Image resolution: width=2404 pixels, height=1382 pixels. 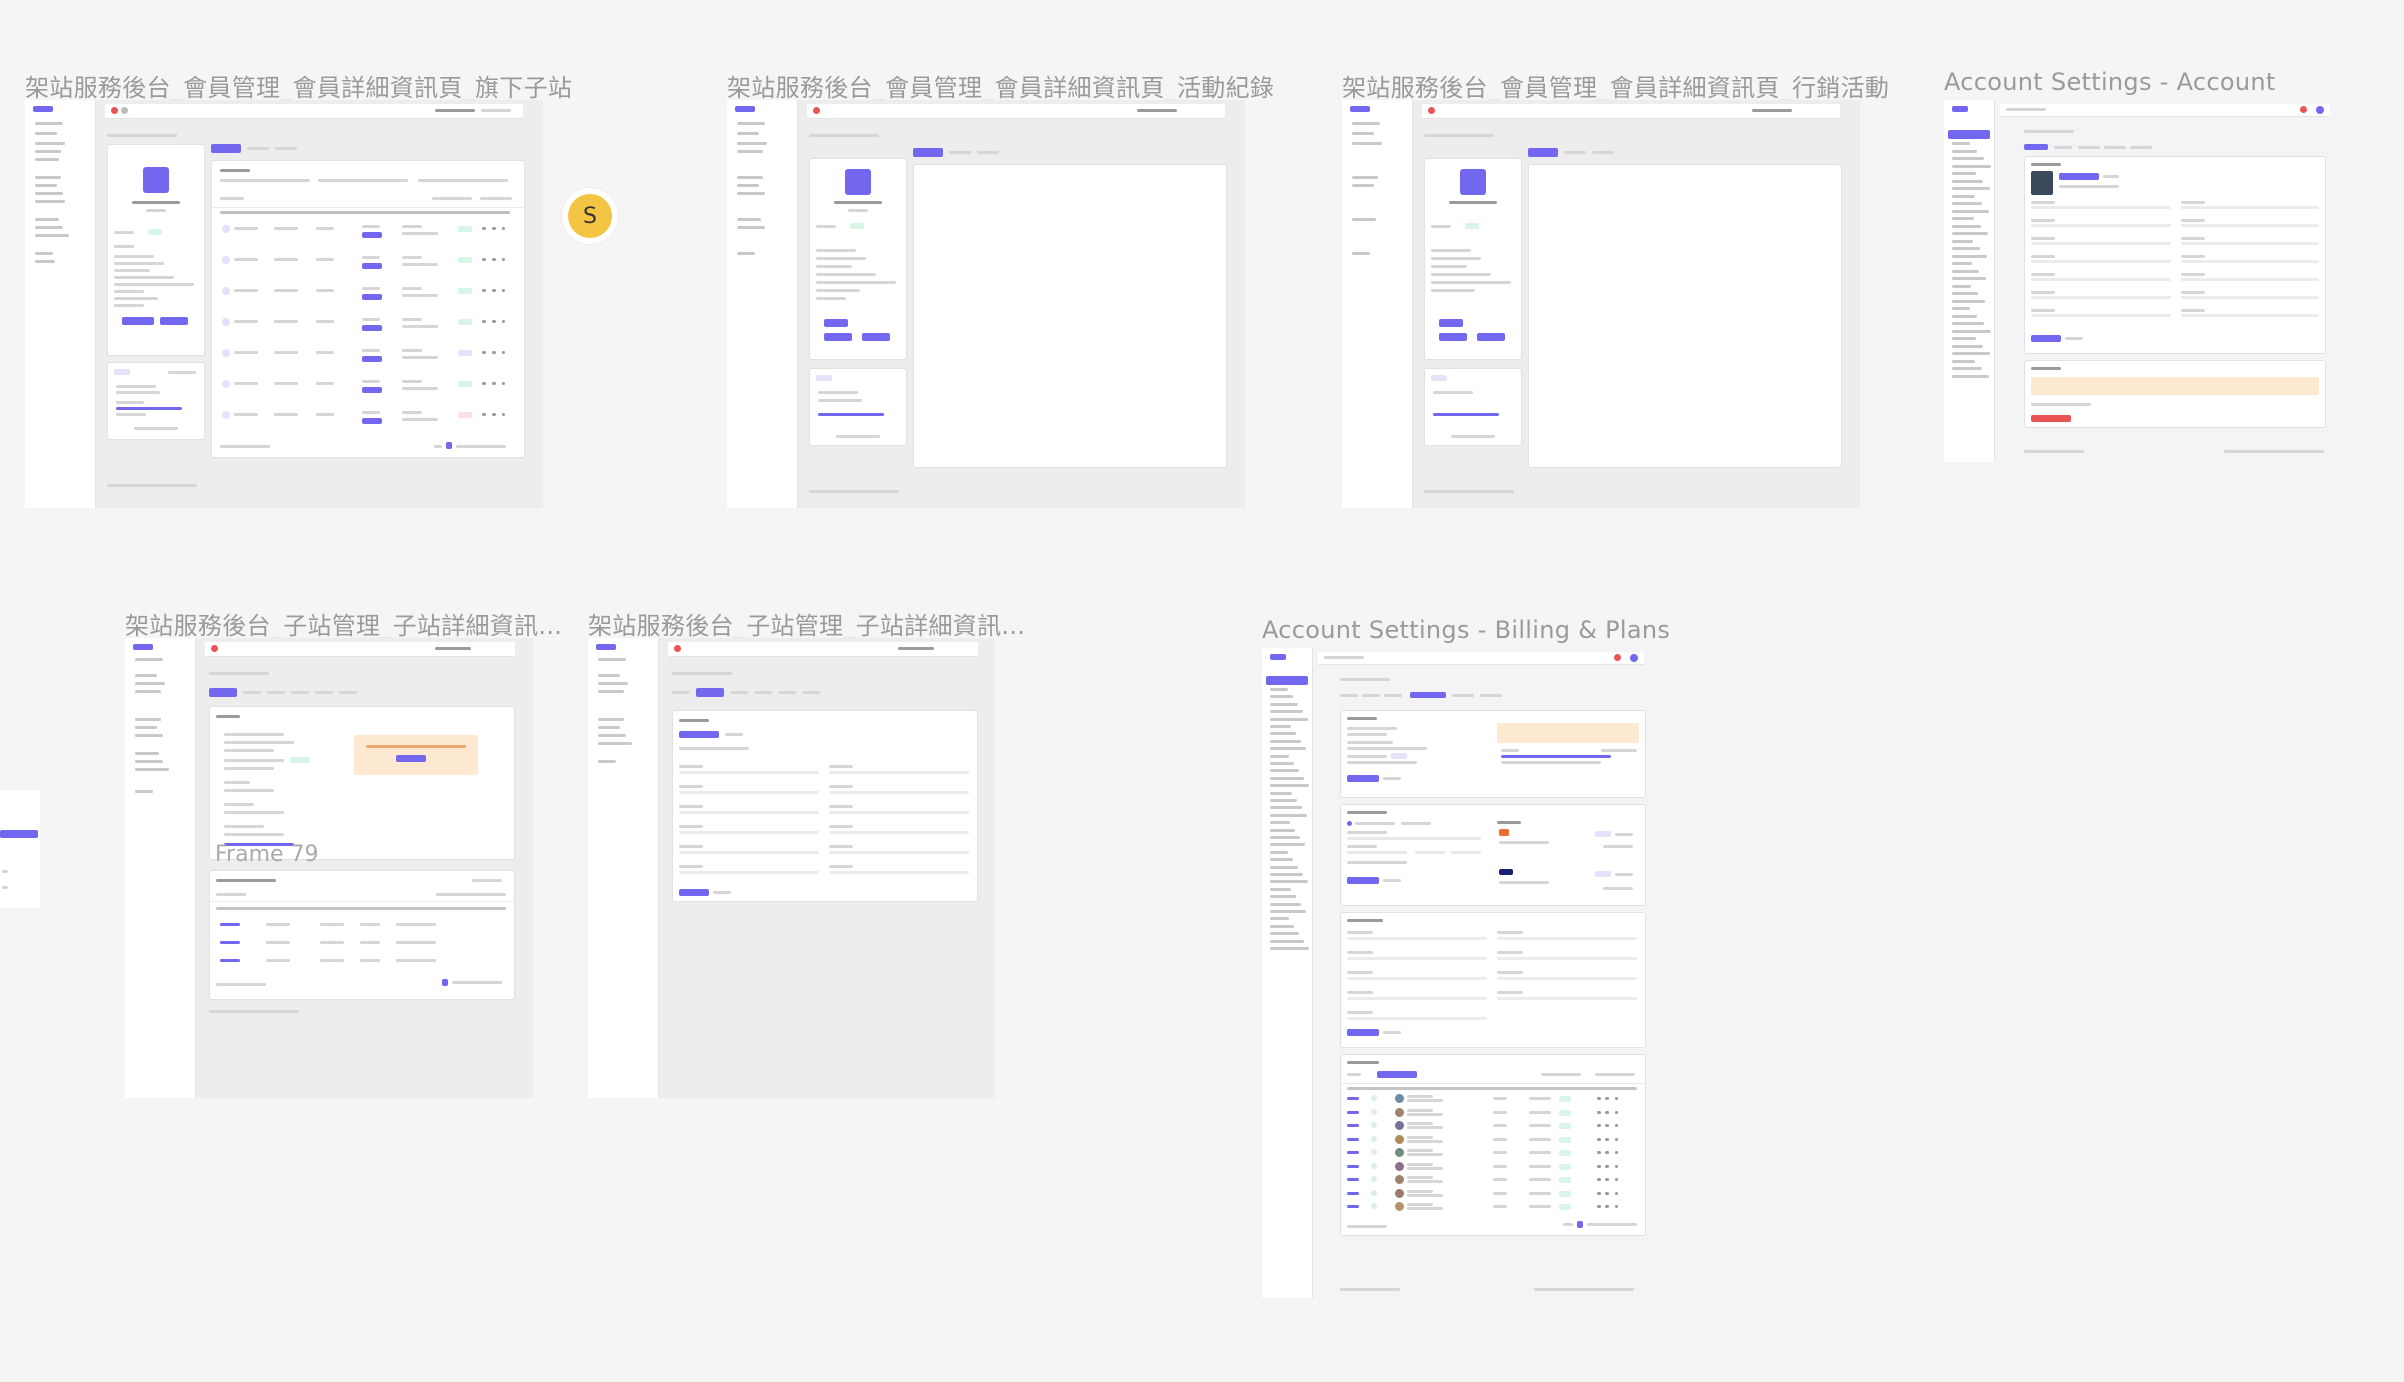 What do you see at coordinates (590, 216) in the screenshot?
I see `collaborator-avatar: S` at bounding box center [590, 216].